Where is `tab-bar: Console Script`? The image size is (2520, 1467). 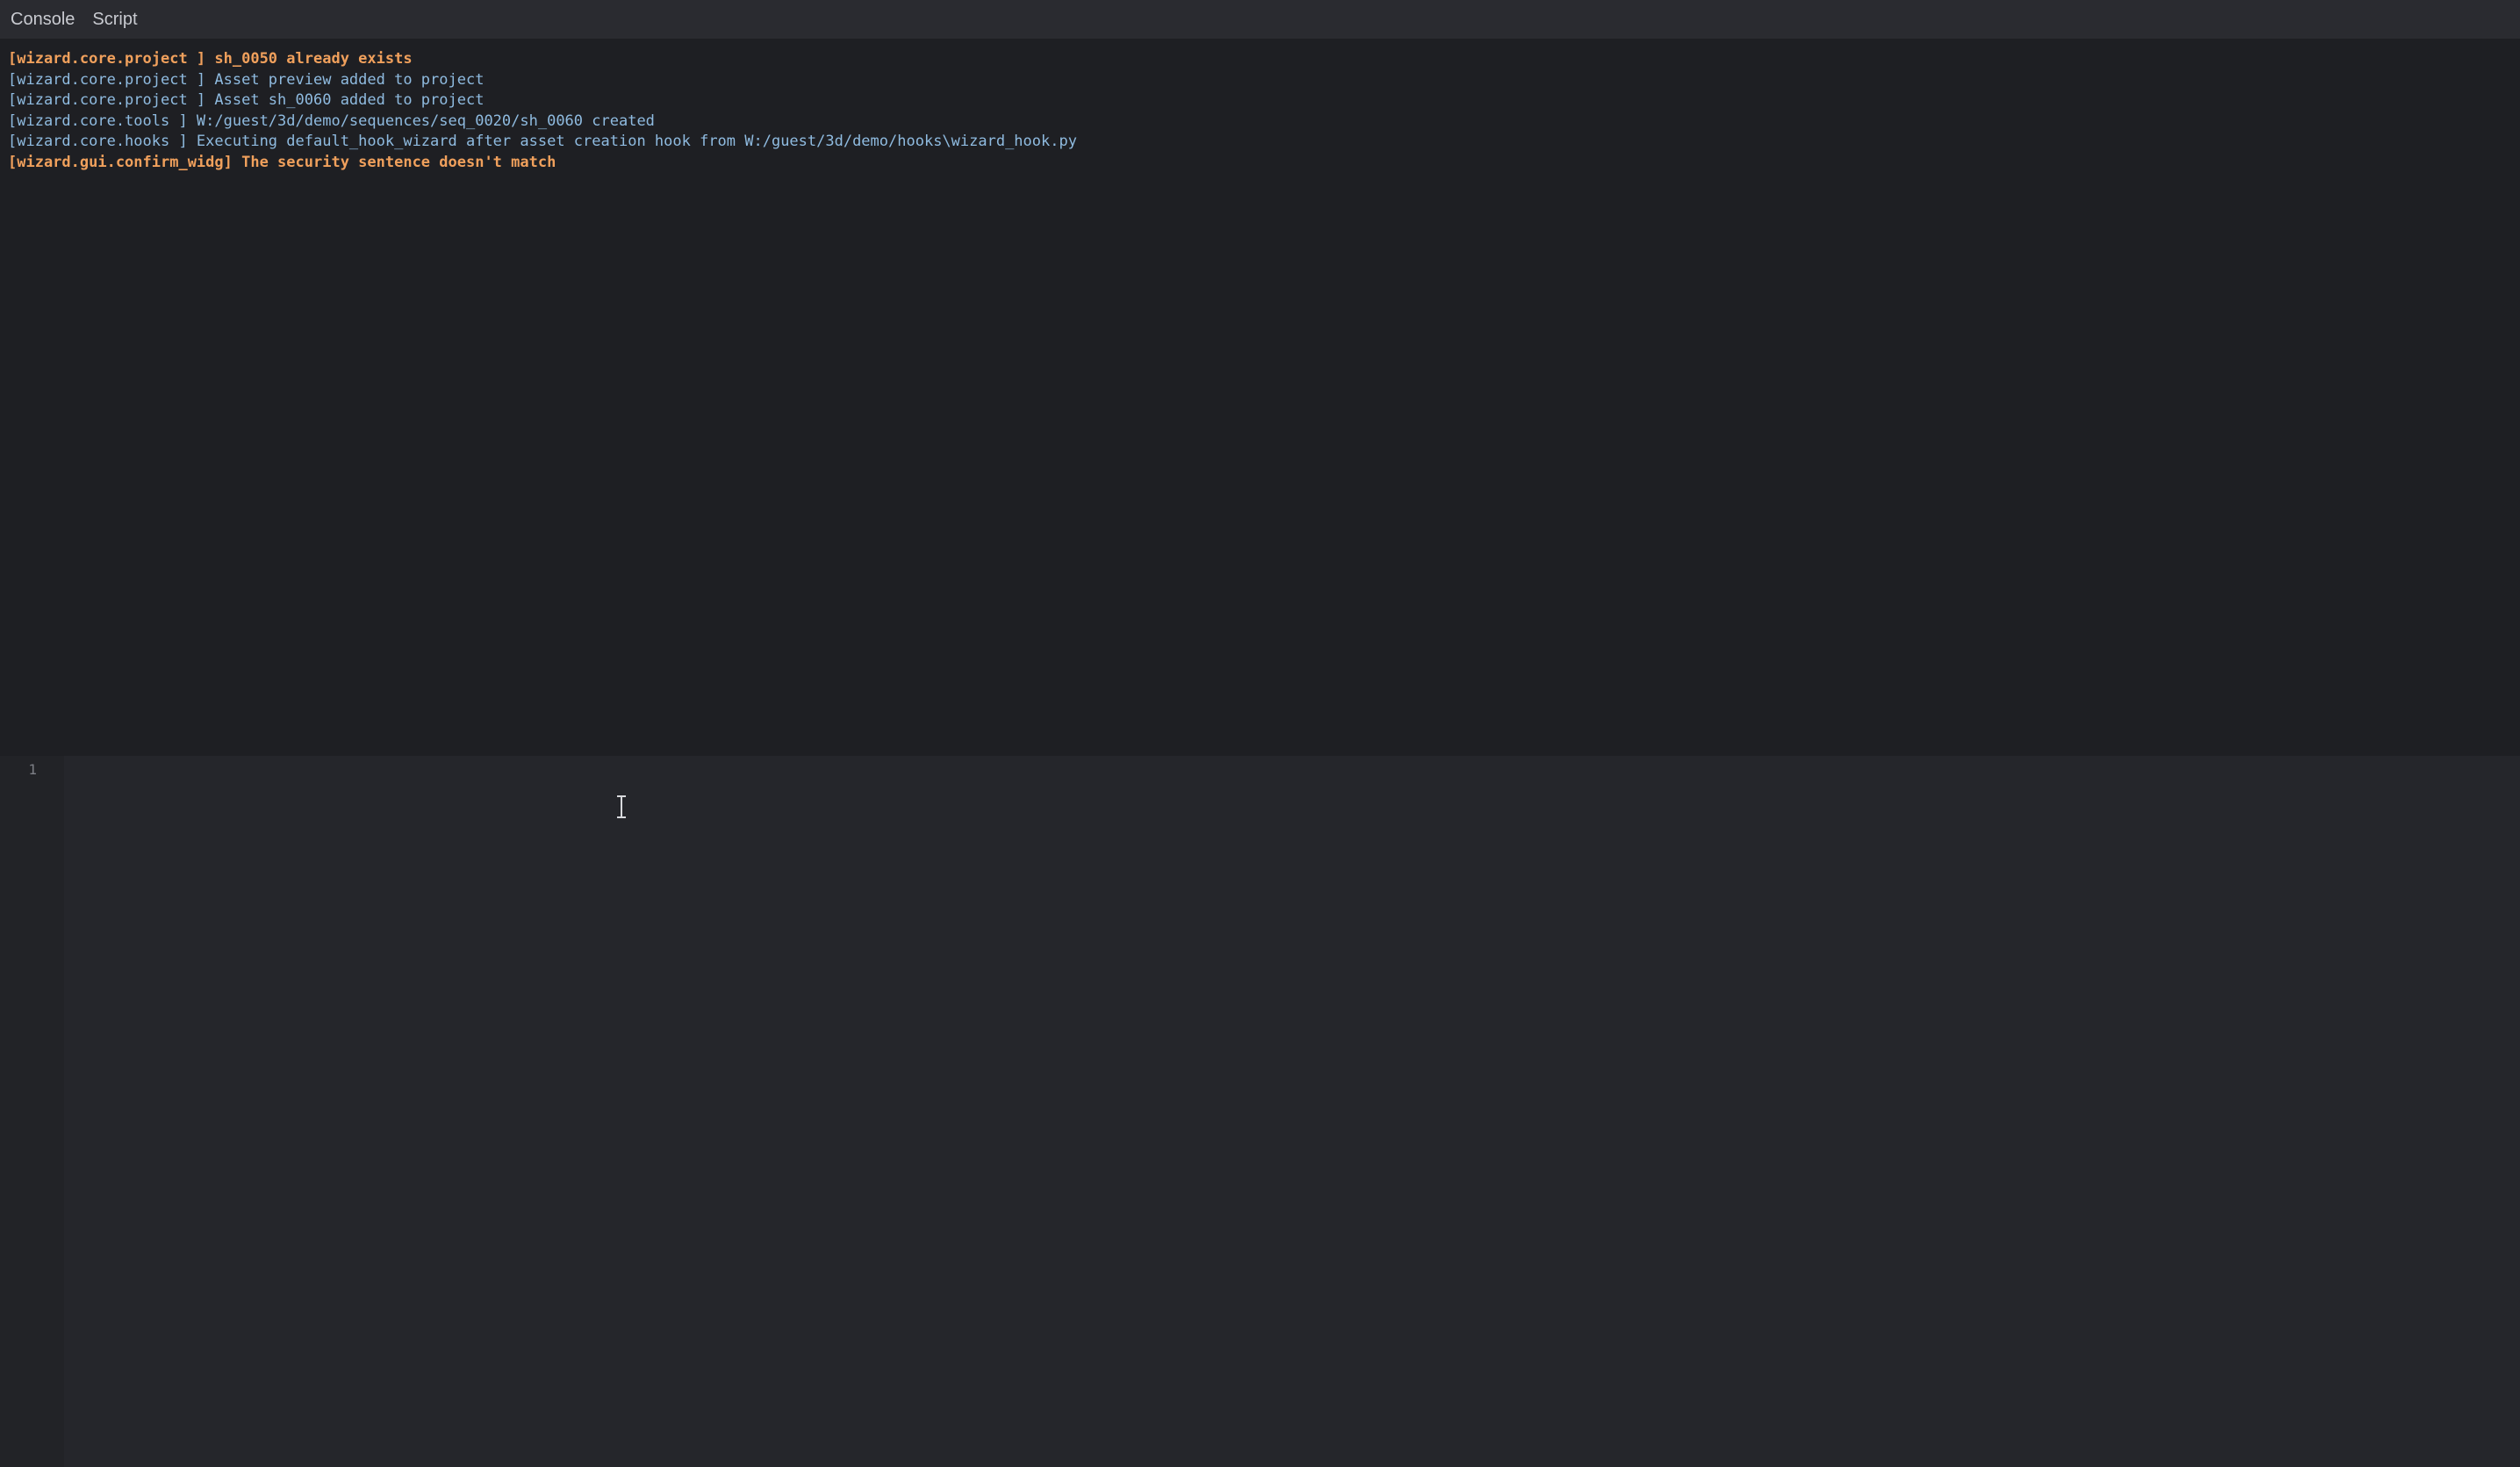
tab-bar: Console Script is located at coordinates (1260, 19).